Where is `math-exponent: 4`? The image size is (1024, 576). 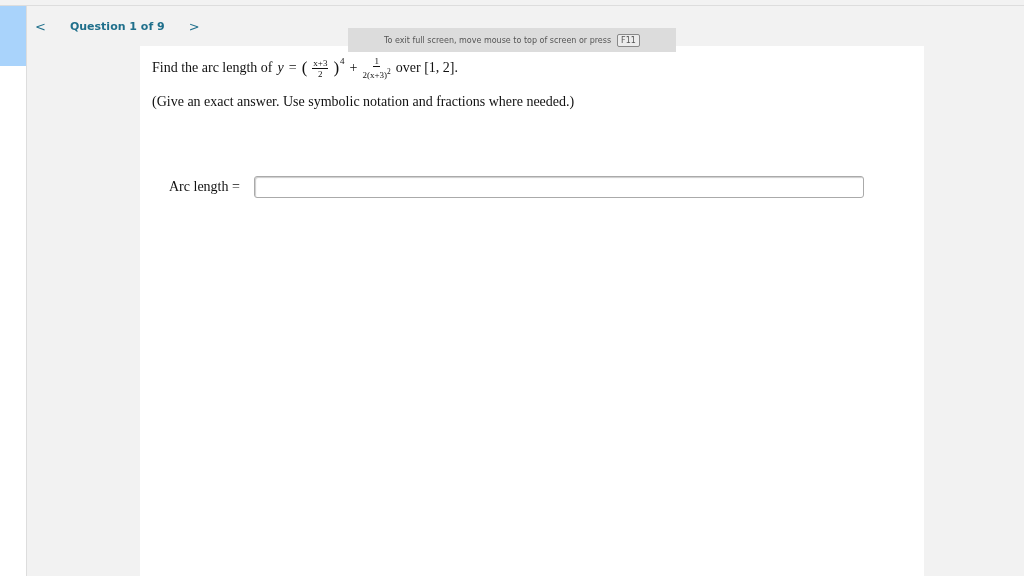
math-exponent: 4 is located at coordinates (342, 61).